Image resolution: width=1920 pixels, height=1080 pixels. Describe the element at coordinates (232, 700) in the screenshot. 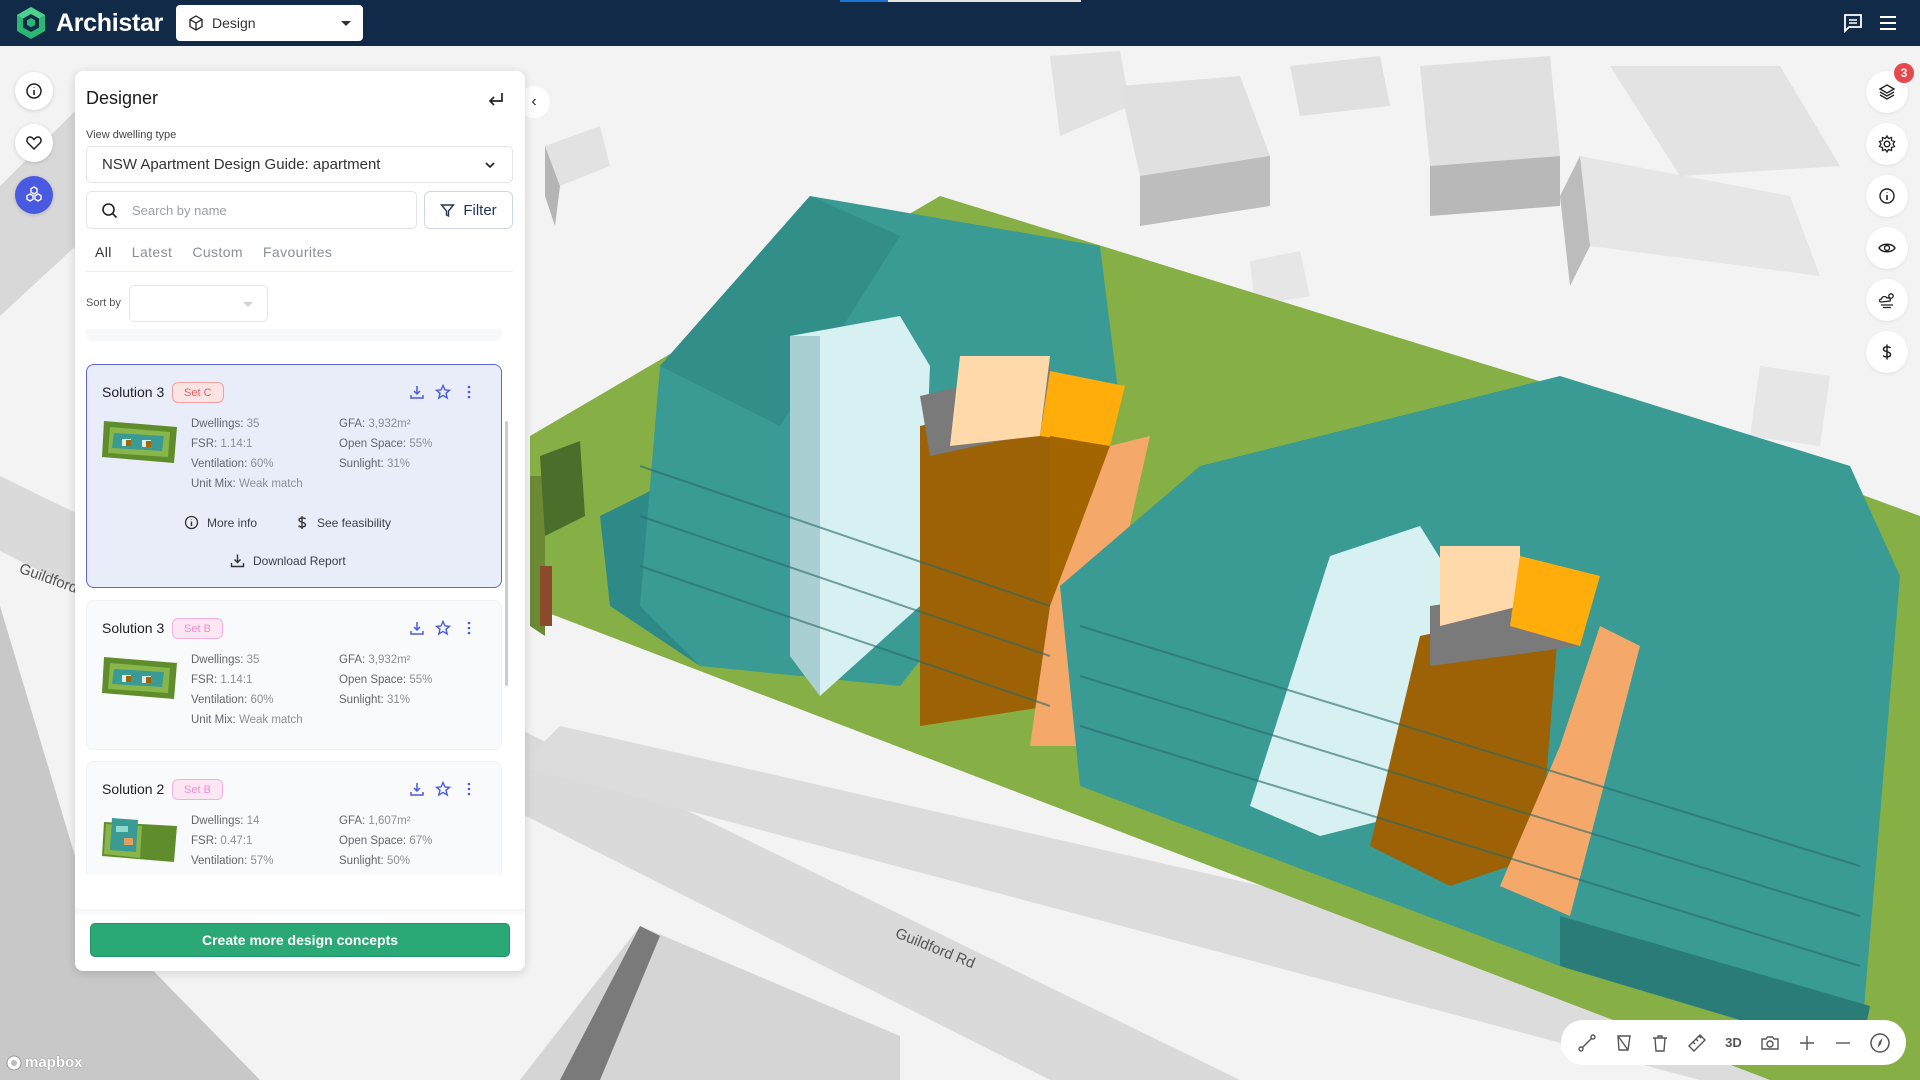

I see `ventilation-stat: Ventilation: 60%` at that location.